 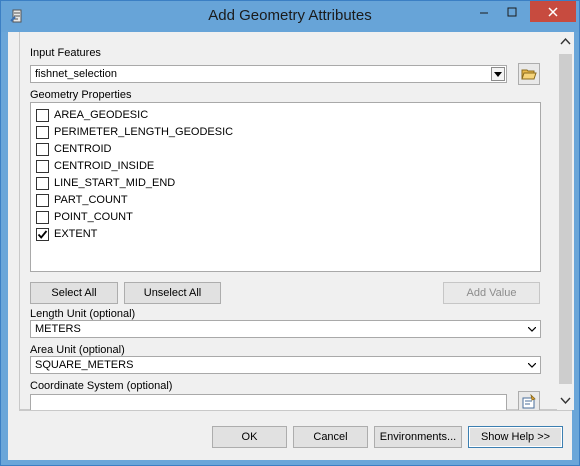 I want to click on spatial-reference-icon, so click(x=529, y=401).